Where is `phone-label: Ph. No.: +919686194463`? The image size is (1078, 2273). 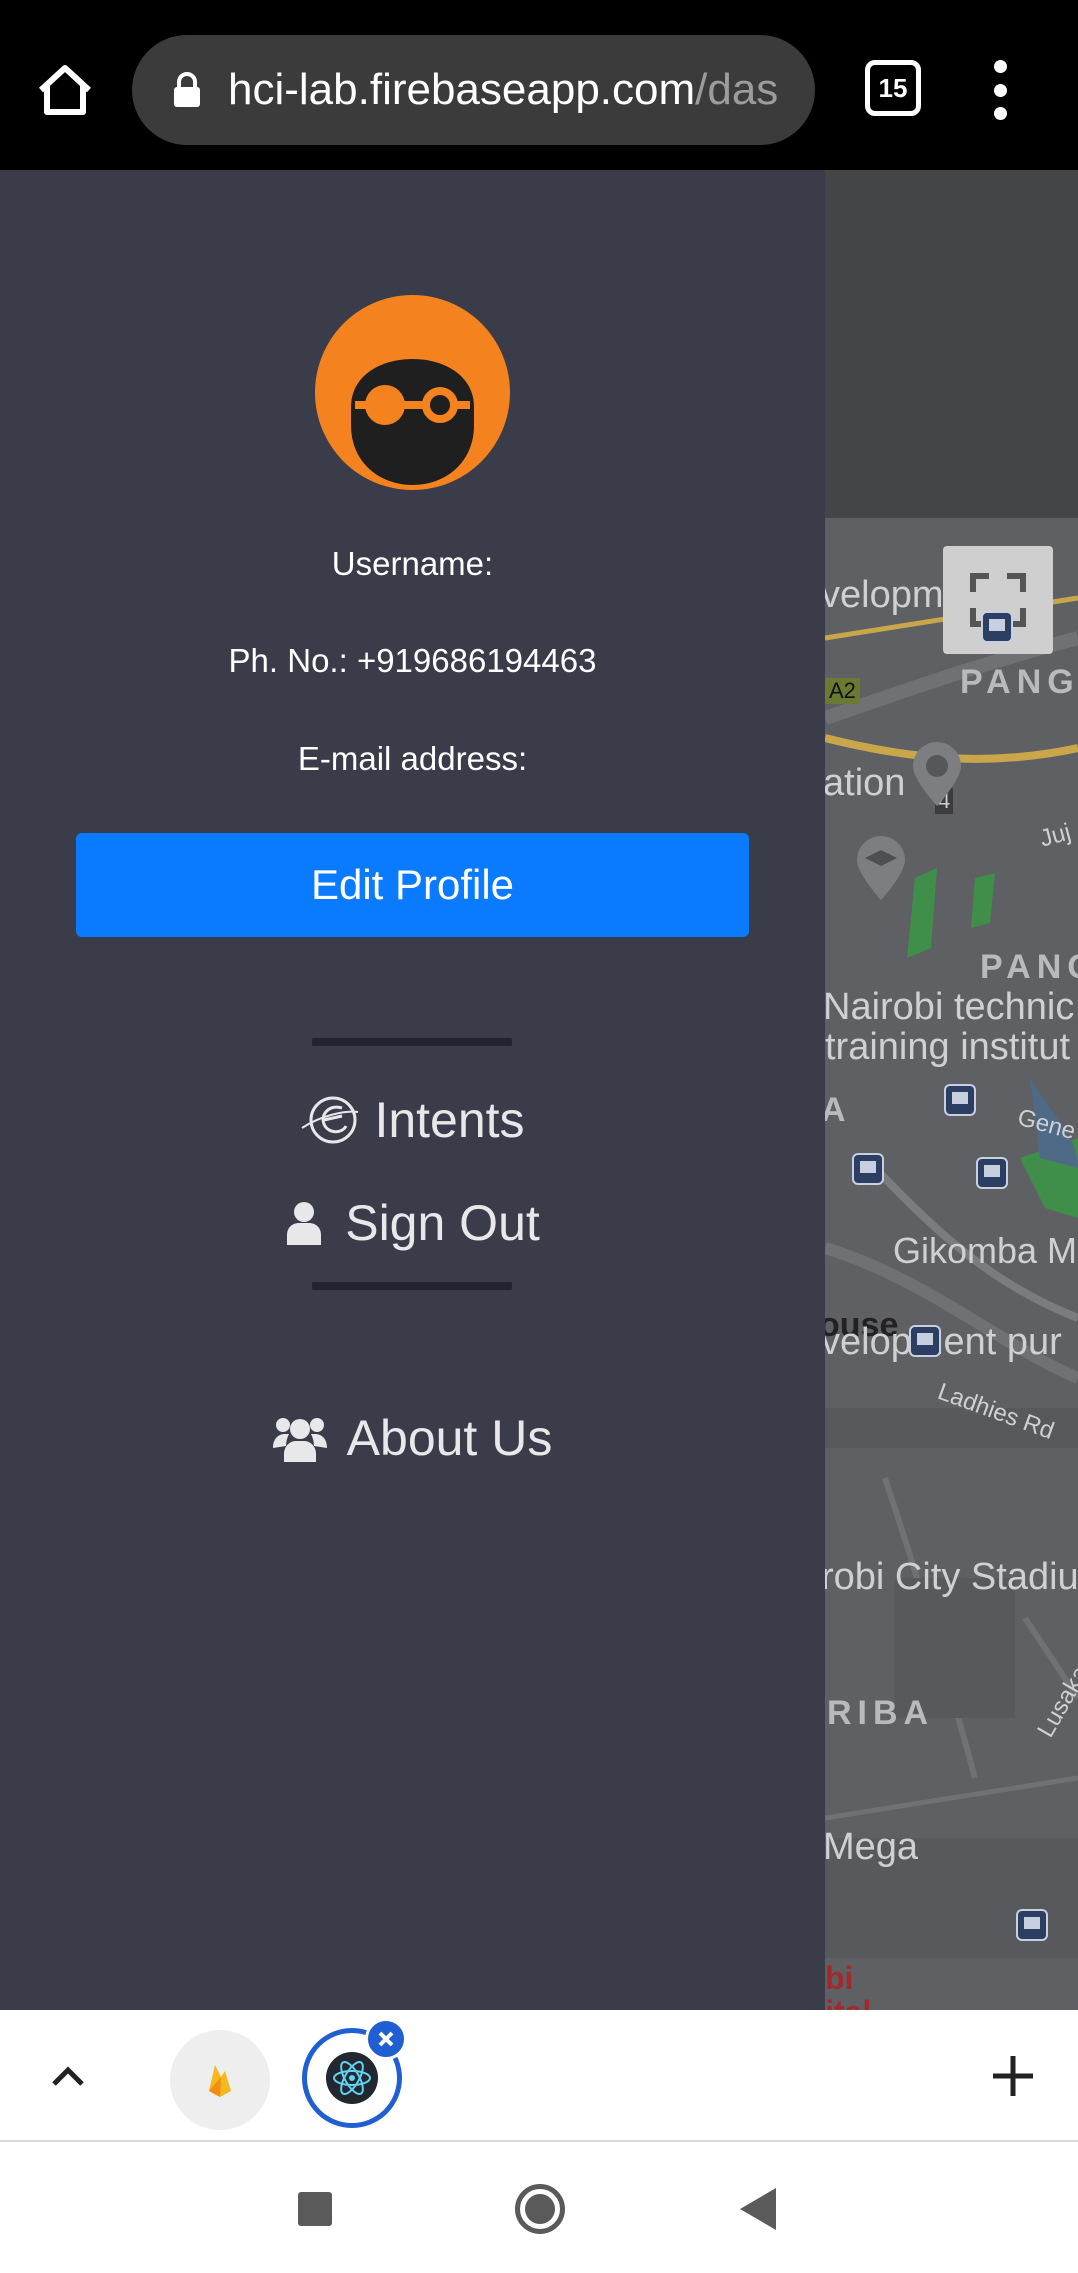
phone-label: Ph. No.: +919686194463 is located at coordinates (412, 660).